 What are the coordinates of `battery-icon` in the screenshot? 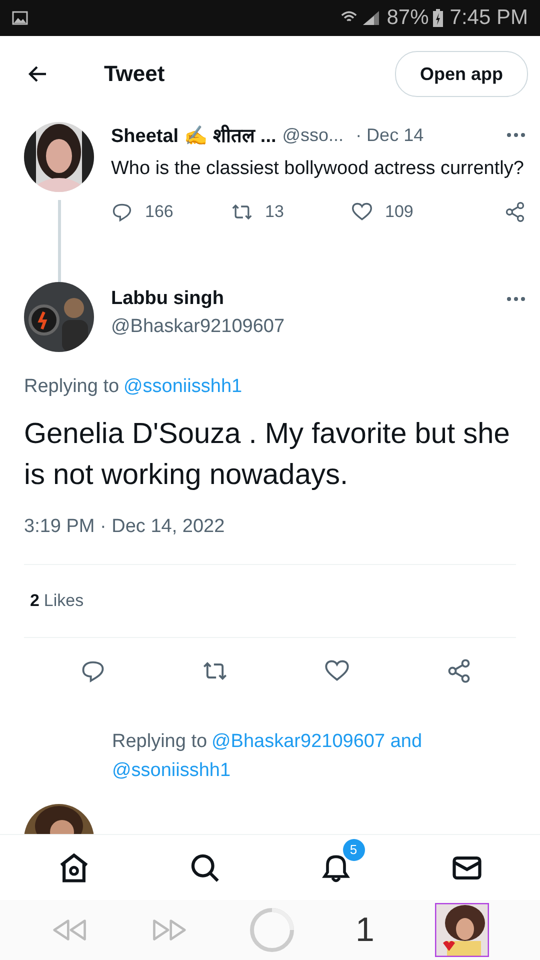 It's located at (437, 18).